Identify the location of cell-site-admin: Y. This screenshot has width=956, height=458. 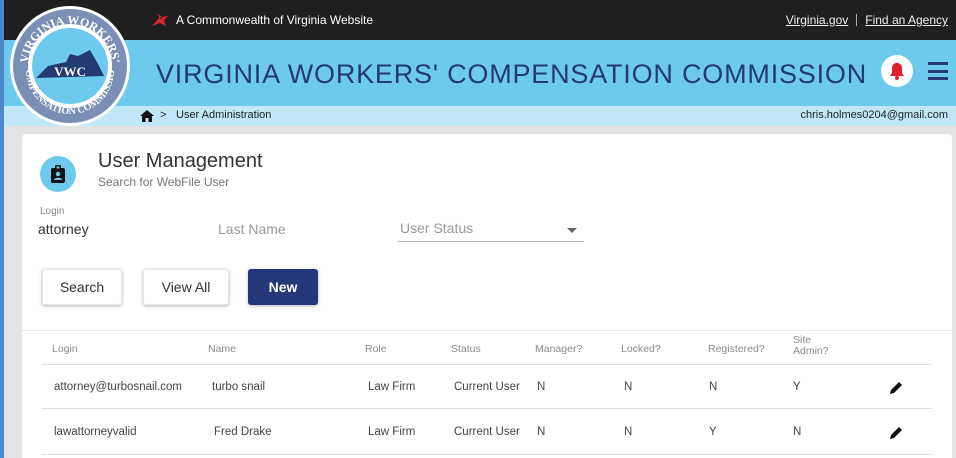
(797, 387).